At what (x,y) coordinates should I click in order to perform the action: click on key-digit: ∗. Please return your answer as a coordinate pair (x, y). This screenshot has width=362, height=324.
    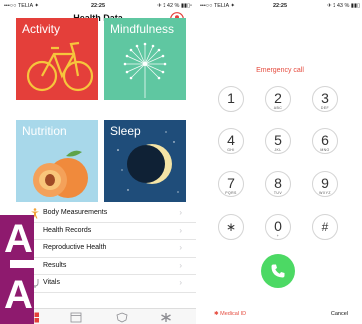
    Looking at the image, I should click on (231, 227).